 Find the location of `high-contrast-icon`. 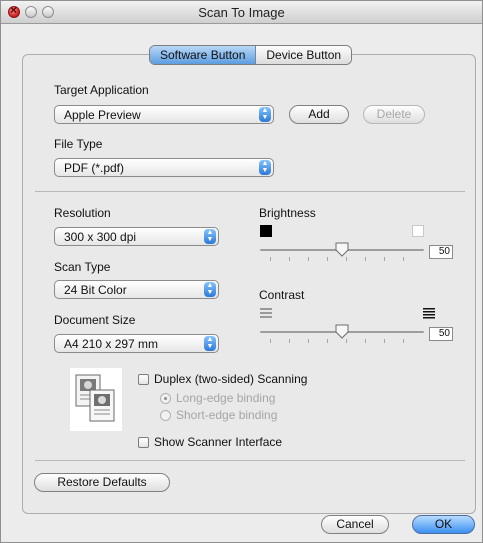

high-contrast-icon is located at coordinates (429, 313).